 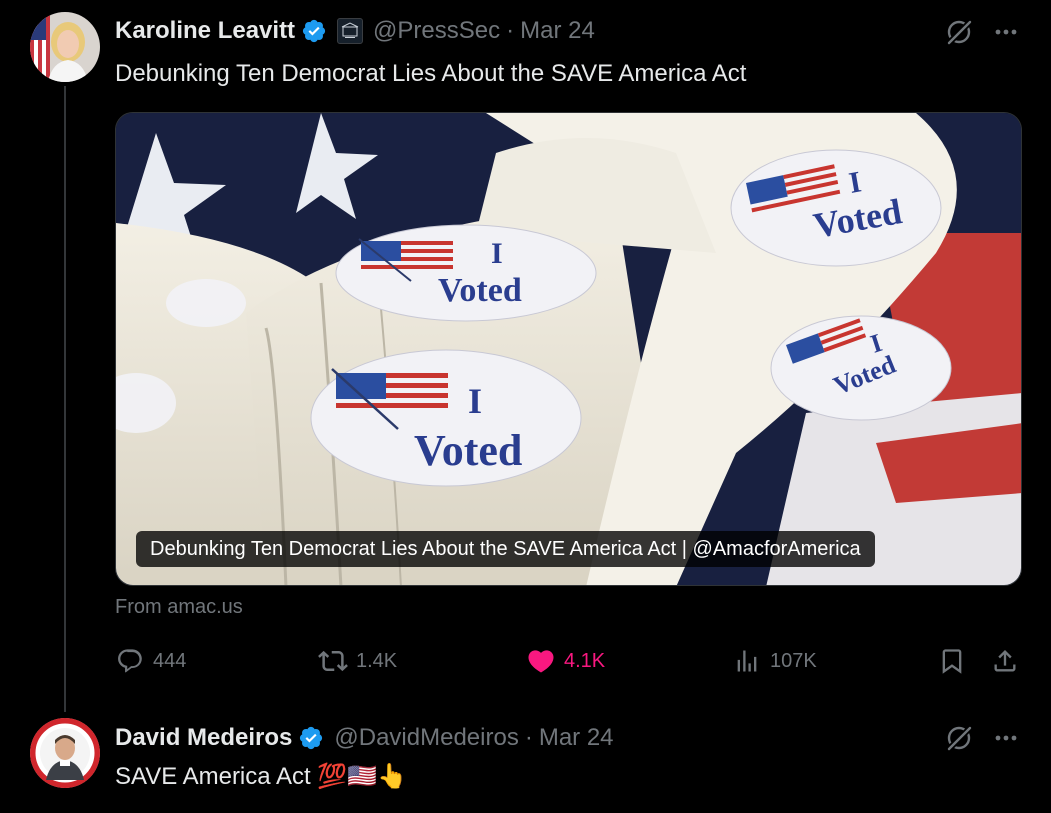 I want to click on views-button: 107K, so click(x=774, y=661).